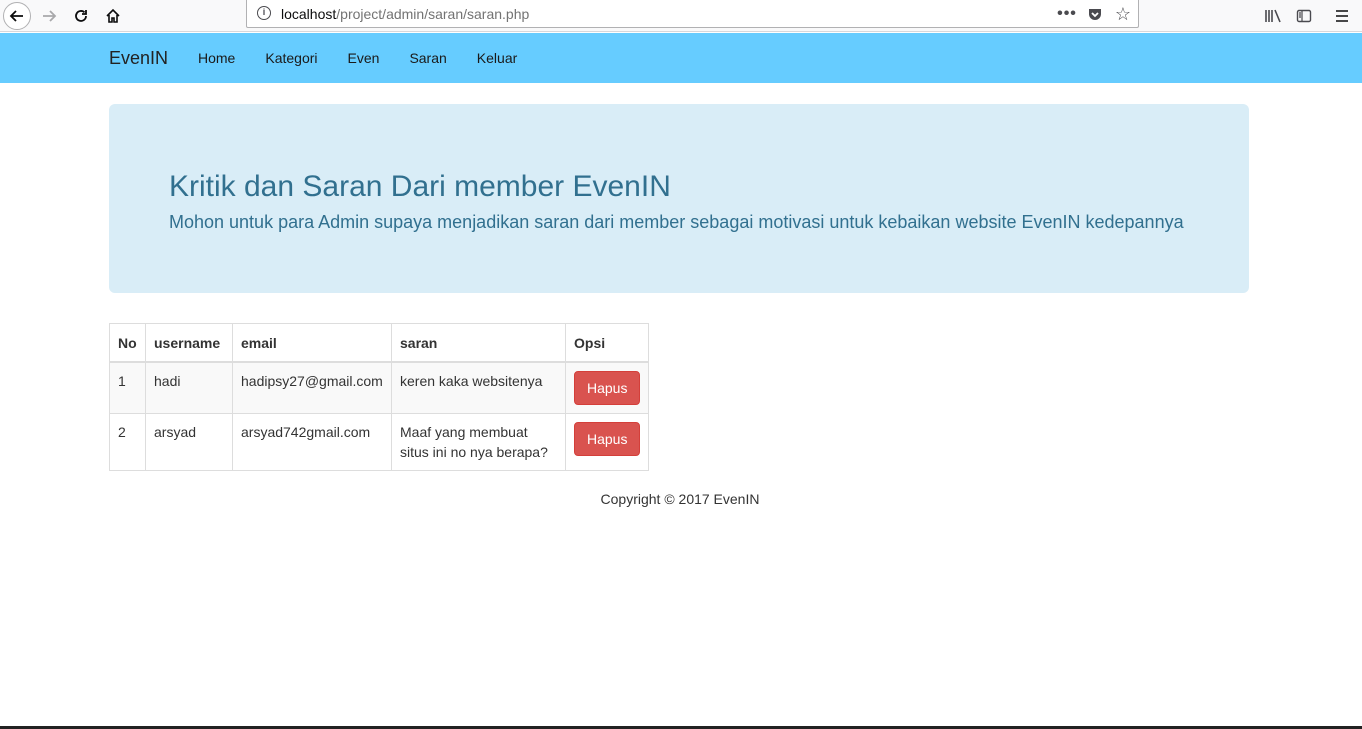  I want to click on nav-link-even: Even, so click(364, 58).